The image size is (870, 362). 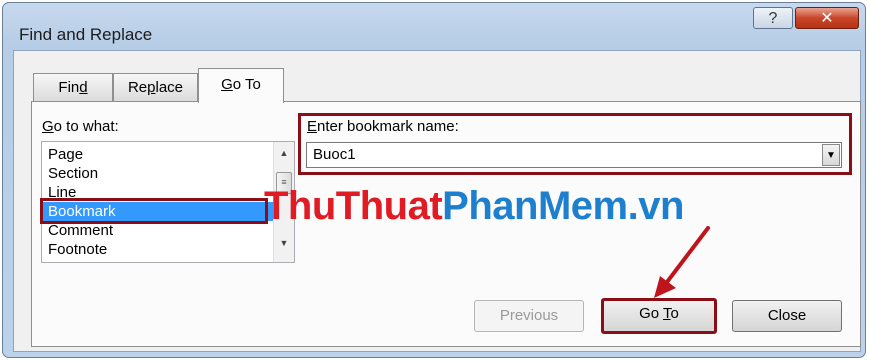 What do you see at coordinates (284, 247) in the screenshot?
I see `scroll-down-arrow-icon: ▼` at bounding box center [284, 247].